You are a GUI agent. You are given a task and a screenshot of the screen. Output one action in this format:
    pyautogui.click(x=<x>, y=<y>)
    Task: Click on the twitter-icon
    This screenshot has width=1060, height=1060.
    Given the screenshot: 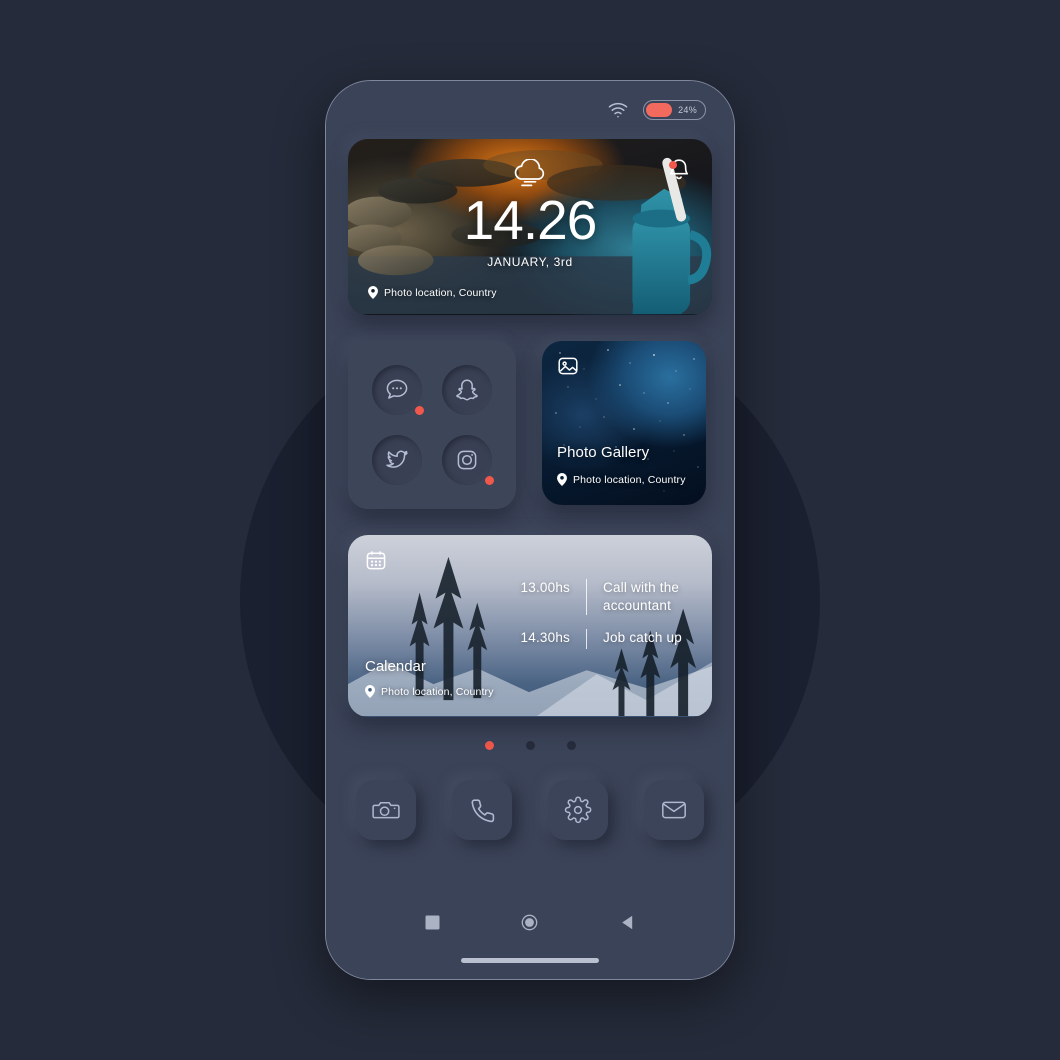 What is the action you would take?
    pyautogui.click(x=397, y=459)
    